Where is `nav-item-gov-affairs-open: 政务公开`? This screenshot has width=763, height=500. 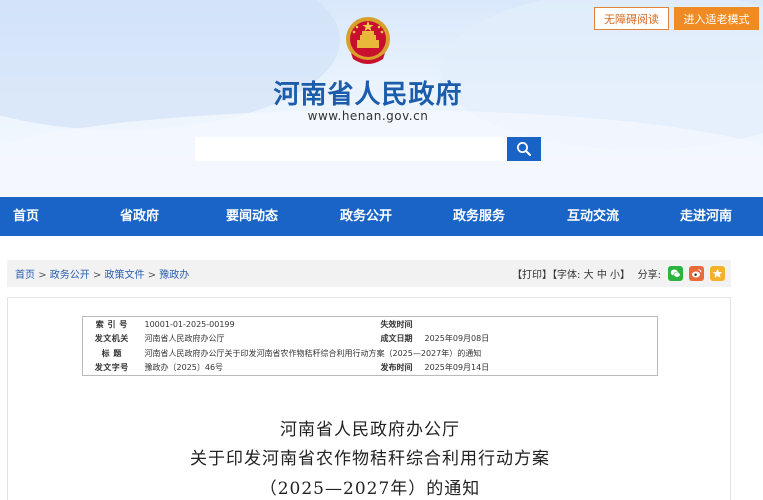
nav-item-gov-affairs-open: 政务公开 is located at coordinates (366, 216).